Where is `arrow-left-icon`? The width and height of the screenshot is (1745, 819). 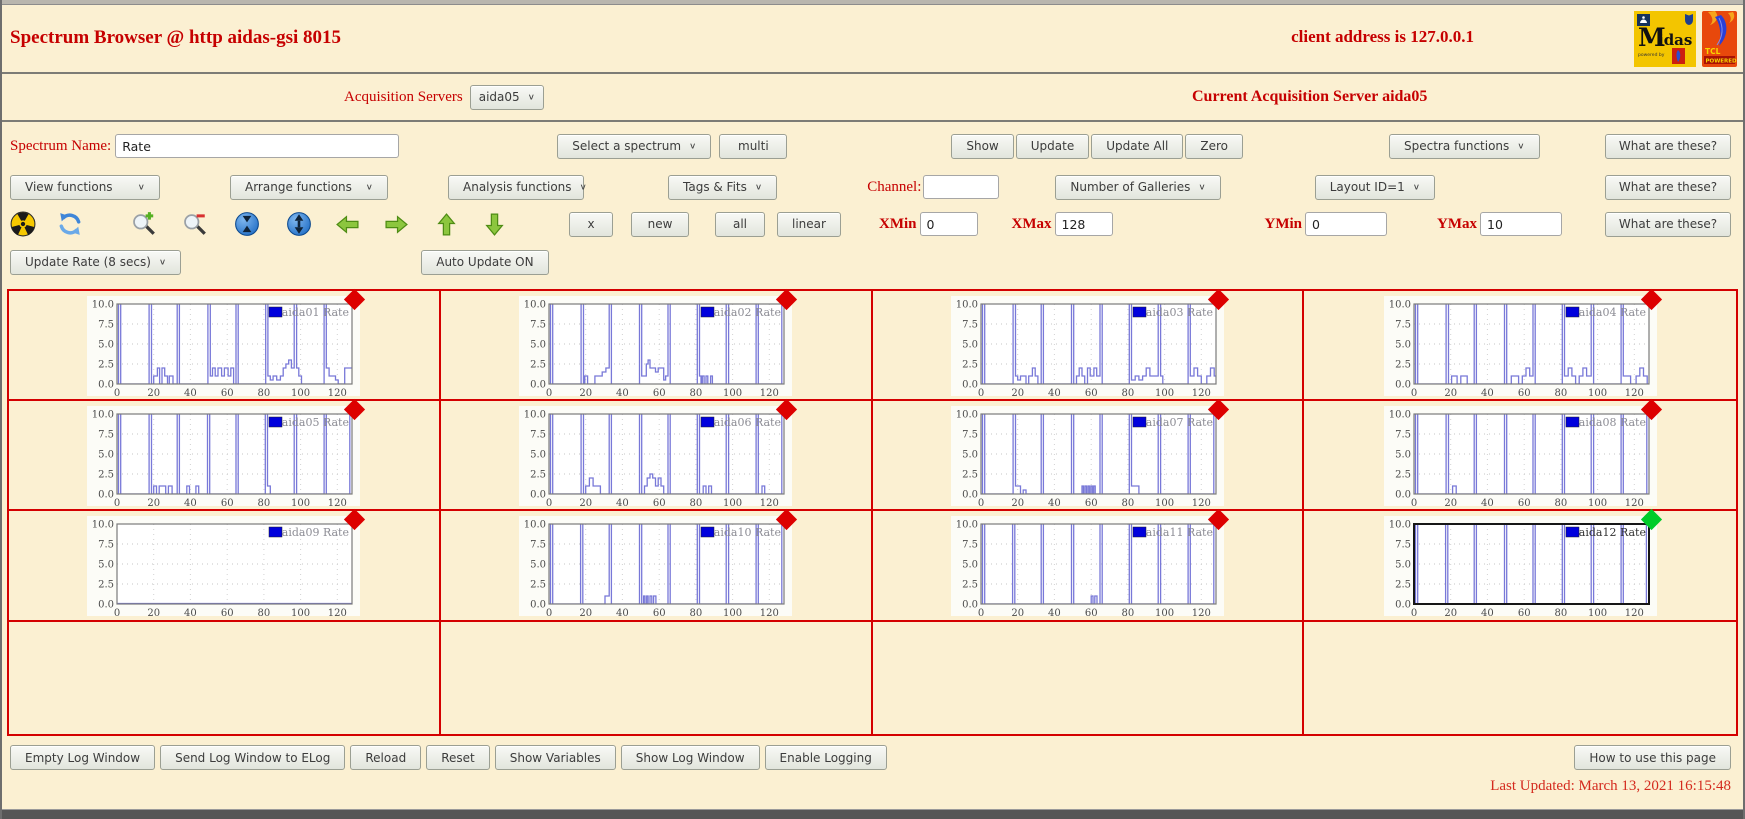 arrow-left-icon is located at coordinates (347, 224).